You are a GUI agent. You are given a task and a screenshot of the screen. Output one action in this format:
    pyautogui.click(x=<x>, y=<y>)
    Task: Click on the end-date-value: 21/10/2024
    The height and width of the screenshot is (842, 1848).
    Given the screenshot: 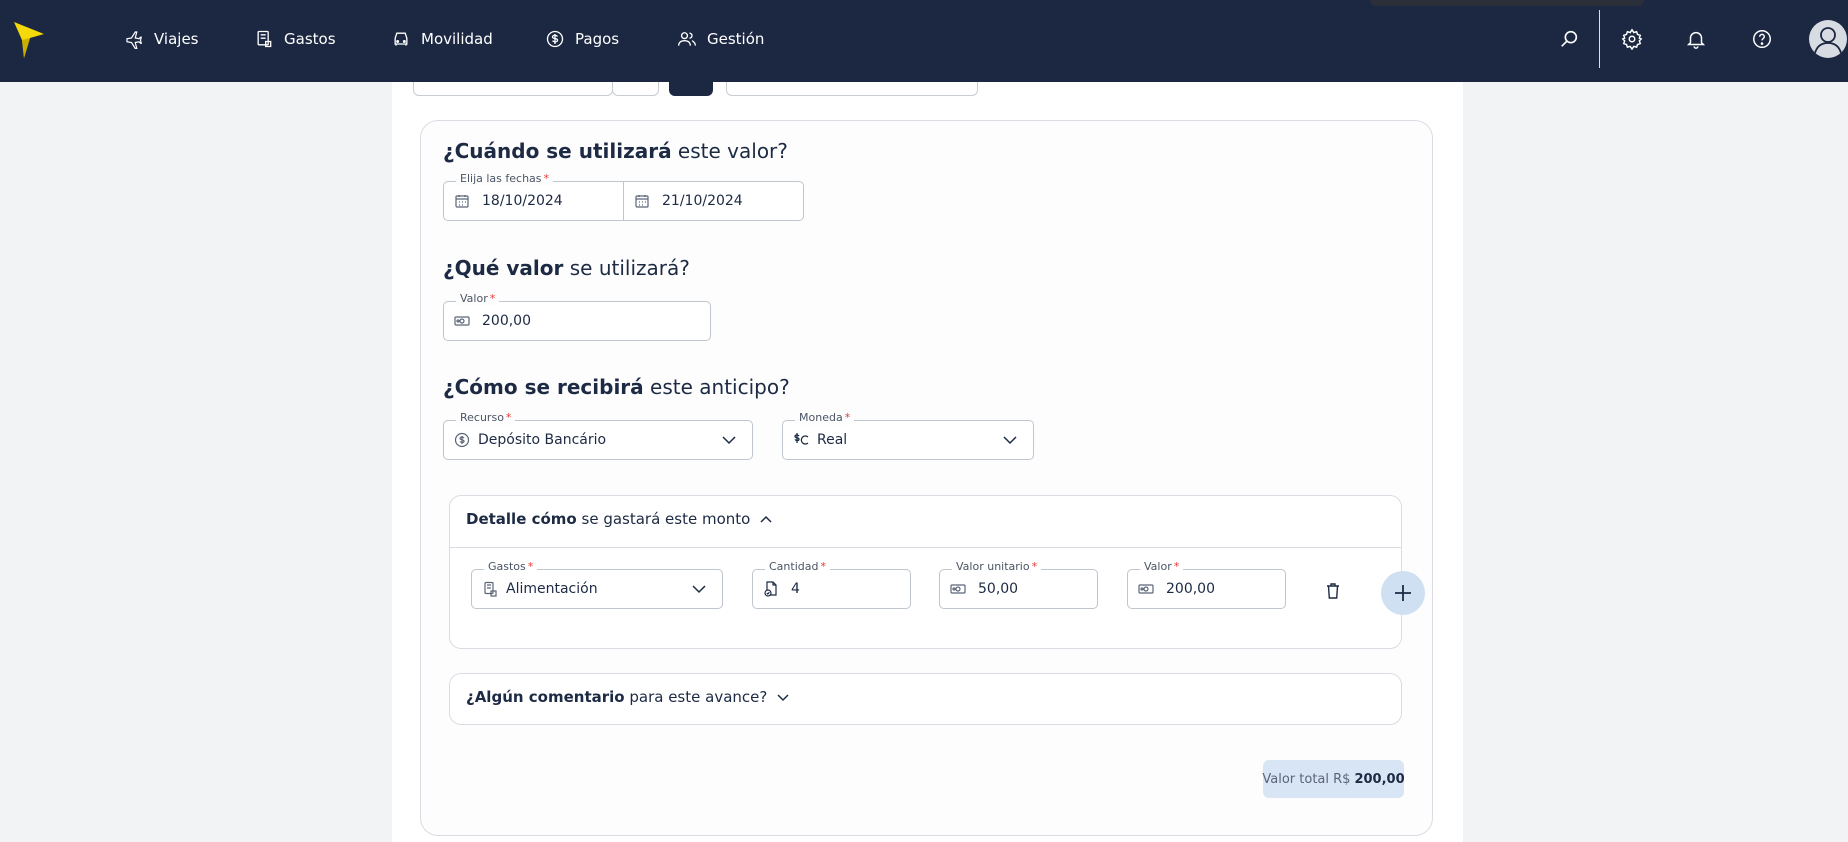 What is the action you would take?
    pyautogui.click(x=702, y=201)
    